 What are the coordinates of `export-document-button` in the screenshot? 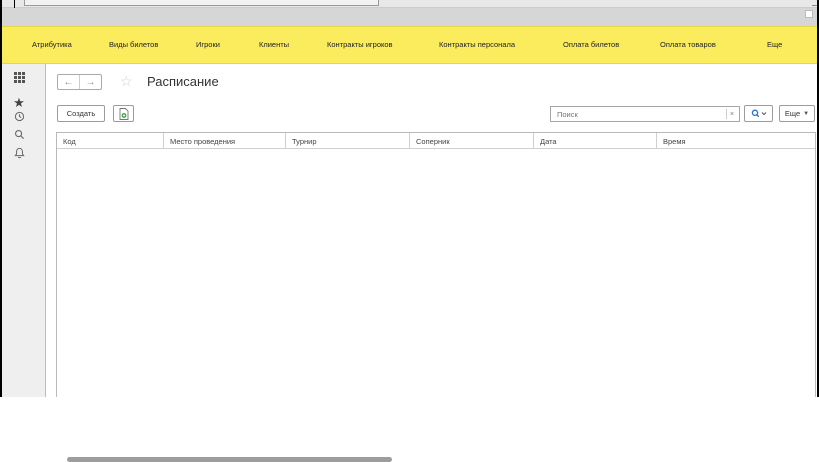 It's located at (123, 113).